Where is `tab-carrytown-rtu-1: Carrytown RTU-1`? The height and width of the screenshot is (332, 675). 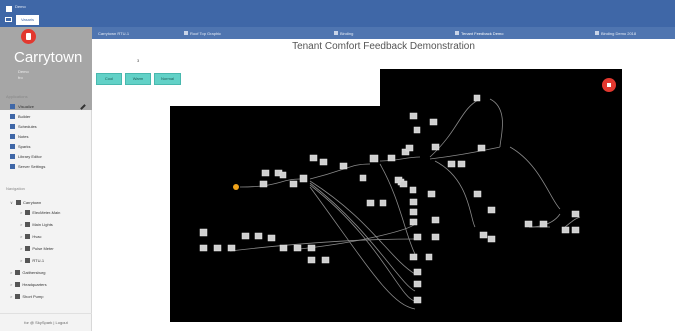 tab-carrytown-rtu-1: Carrytown RTU-1 is located at coordinates (113, 33).